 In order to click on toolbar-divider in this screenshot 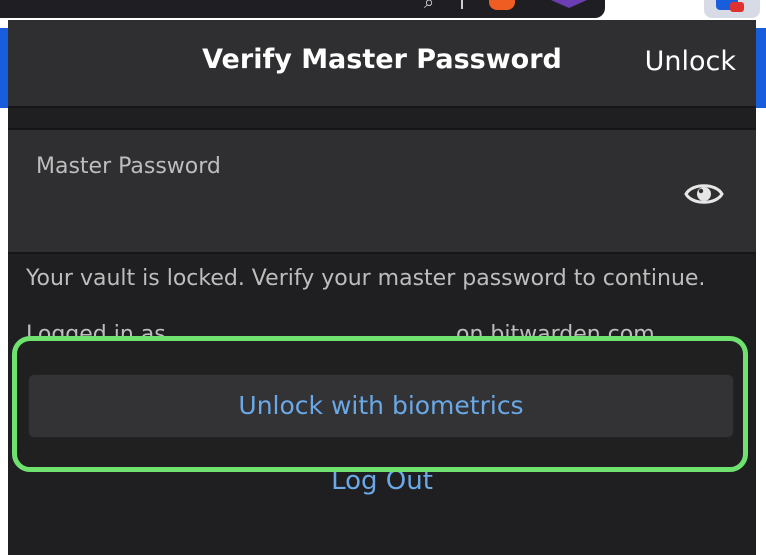, I will do `click(462, 4)`.